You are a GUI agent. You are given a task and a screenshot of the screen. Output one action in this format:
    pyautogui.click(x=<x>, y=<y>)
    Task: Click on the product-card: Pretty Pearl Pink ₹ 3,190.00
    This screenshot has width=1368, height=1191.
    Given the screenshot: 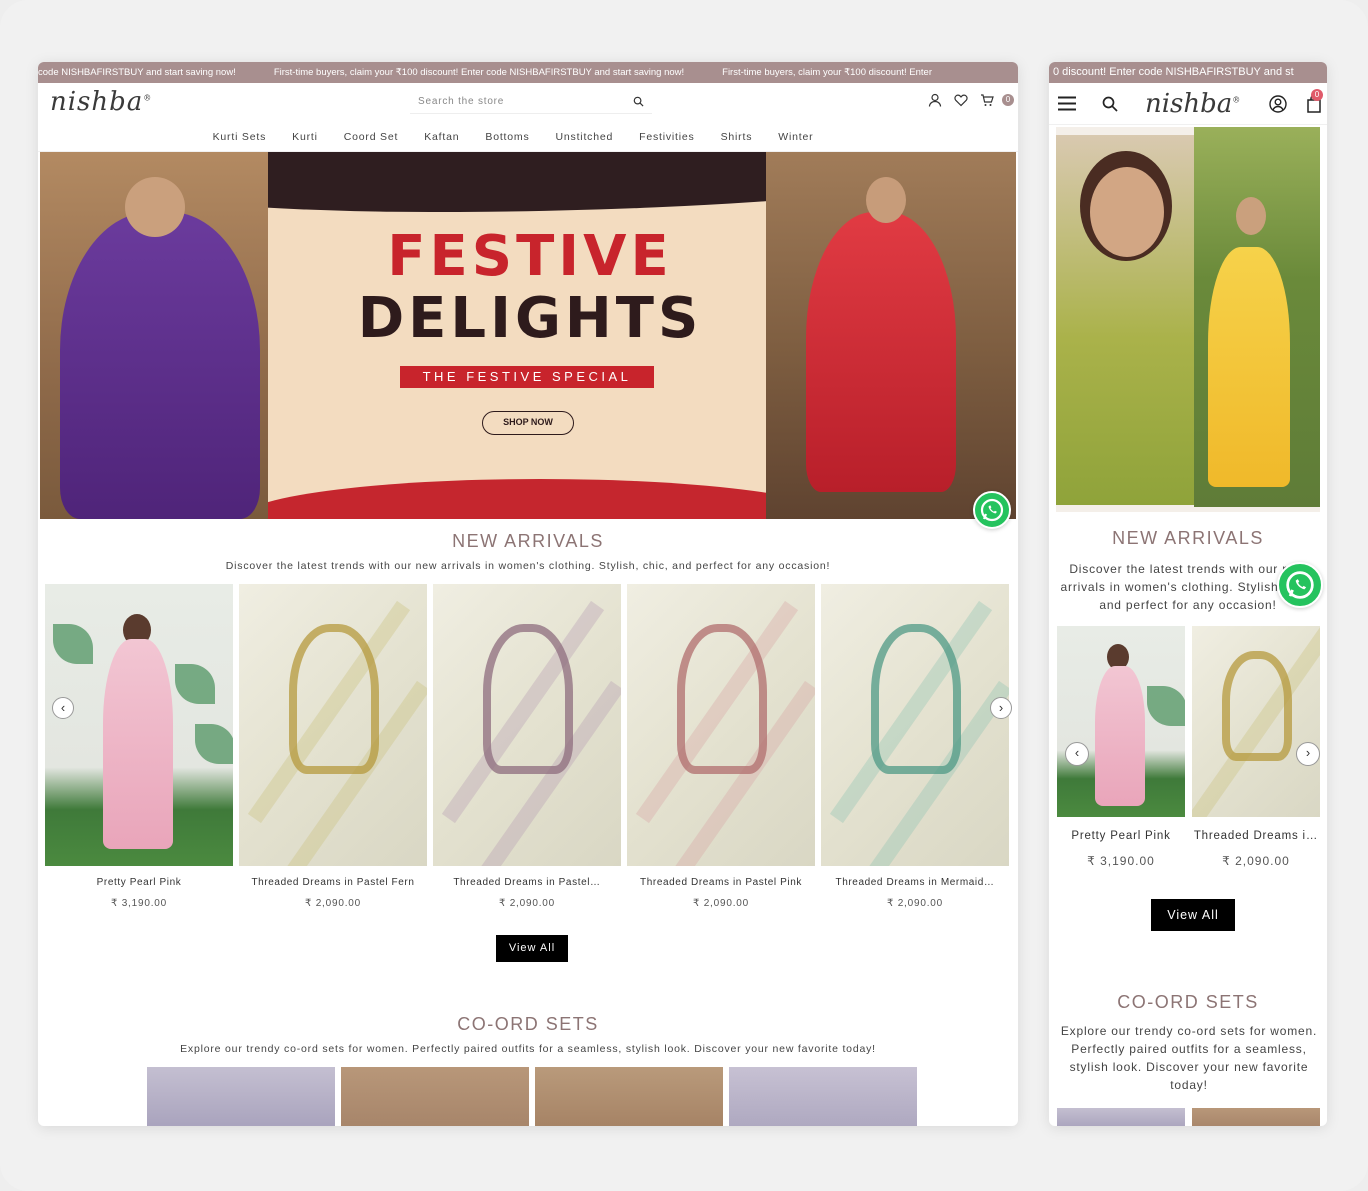 What is the action you would take?
    pyautogui.click(x=139, y=746)
    